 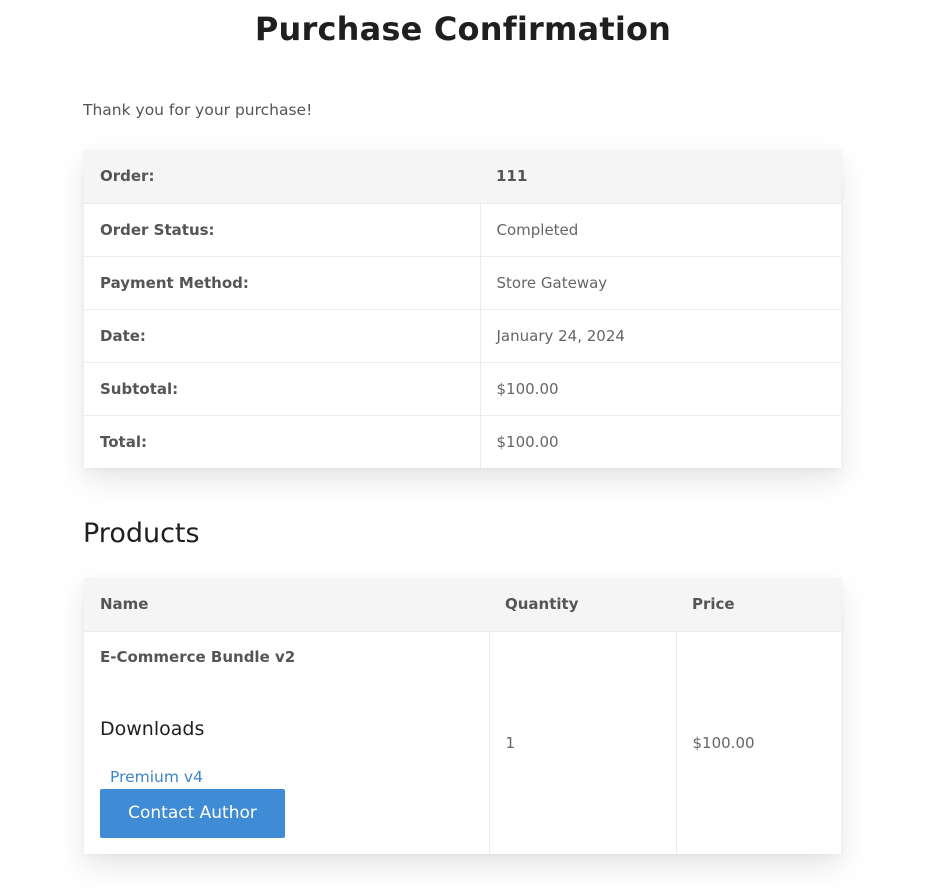 What do you see at coordinates (463, 29) in the screenshot?
I see `page-title: Purchase Confirmation` at bounding box center [463, 29].